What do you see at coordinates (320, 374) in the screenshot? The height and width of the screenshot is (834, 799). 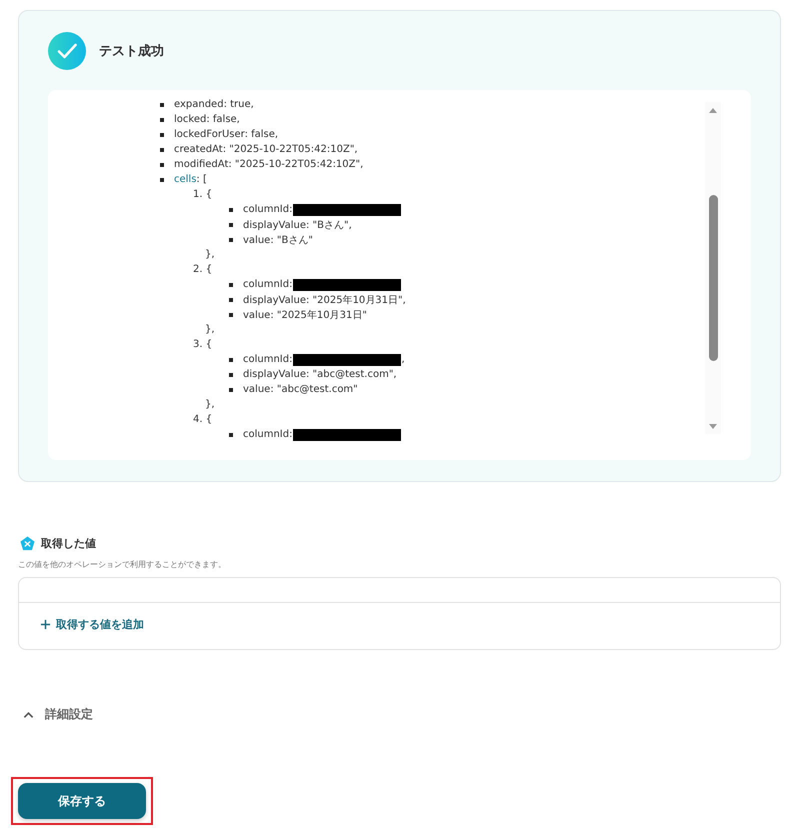 I see `code-line: displayValue: "abc@test.com",` at bounding box center [320, 374].